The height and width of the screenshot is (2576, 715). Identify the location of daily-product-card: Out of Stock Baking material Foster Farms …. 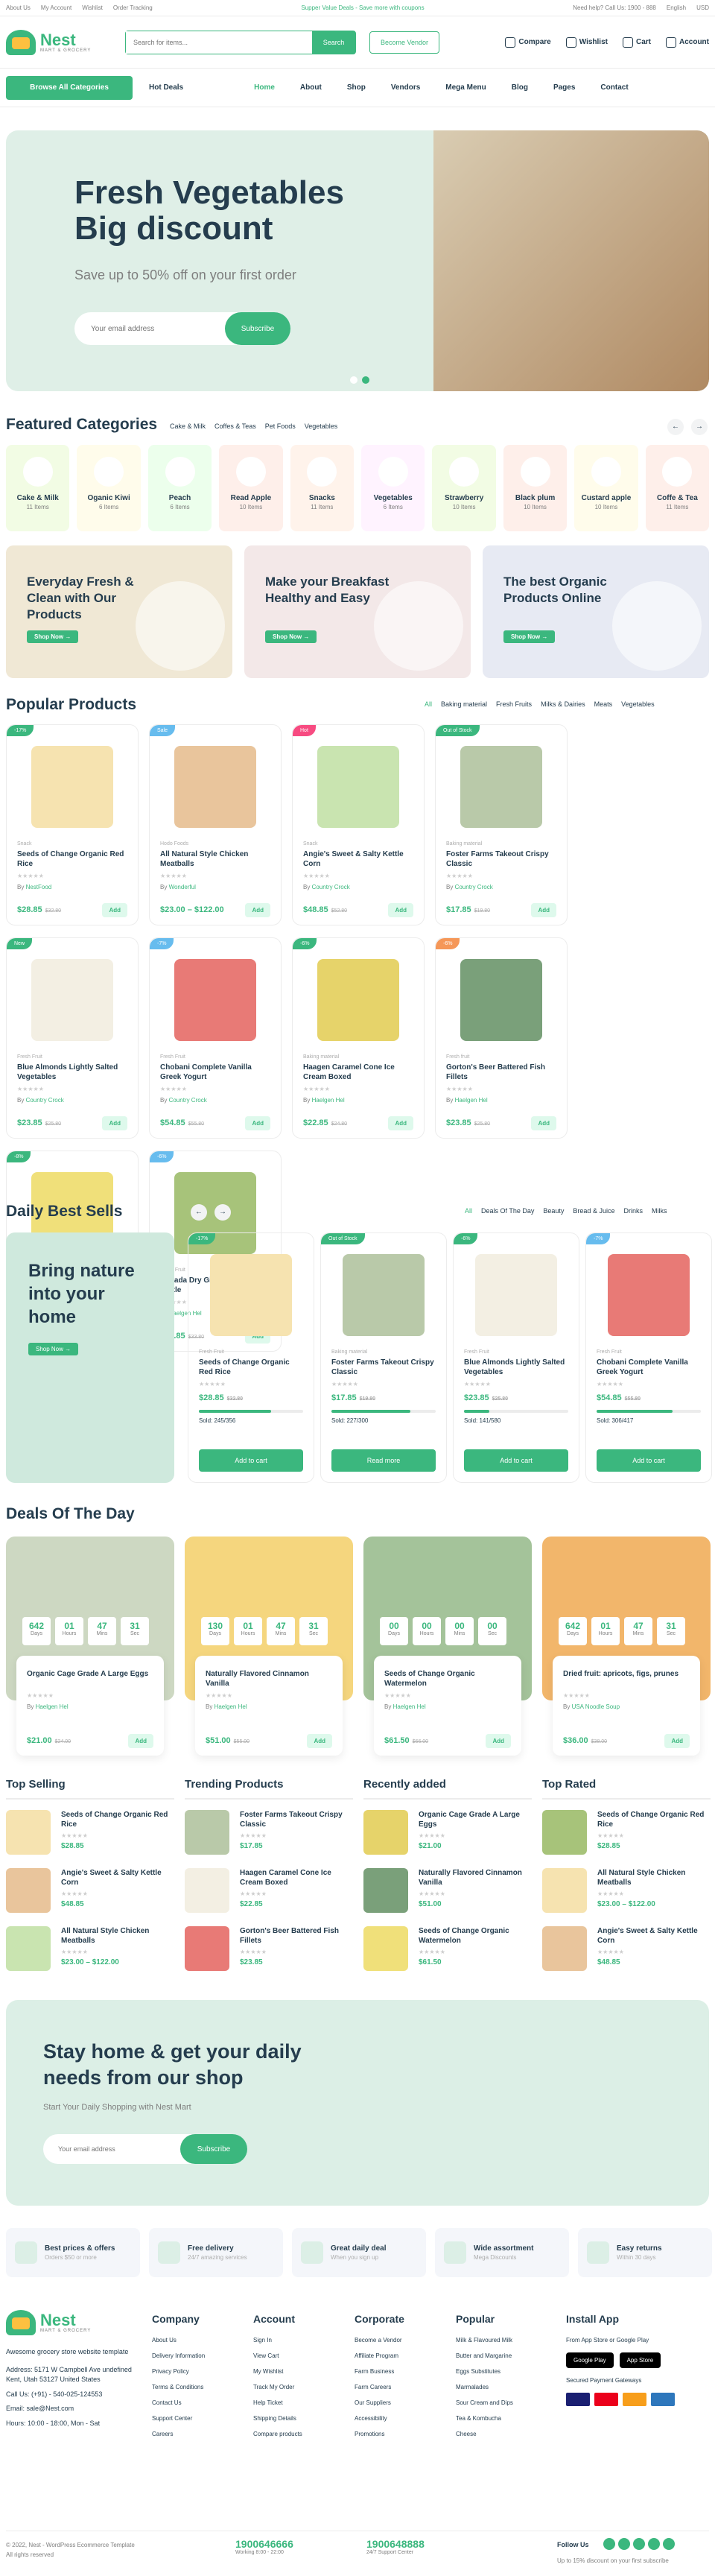
(383, 1357).